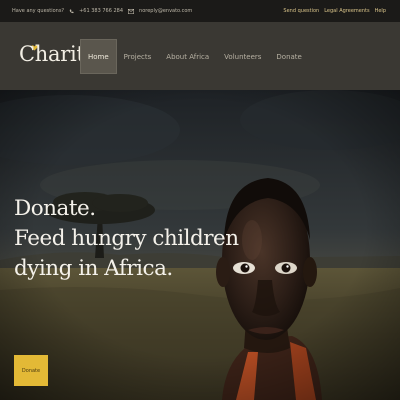  I want to click on help-link: Help, so click(380, 11).